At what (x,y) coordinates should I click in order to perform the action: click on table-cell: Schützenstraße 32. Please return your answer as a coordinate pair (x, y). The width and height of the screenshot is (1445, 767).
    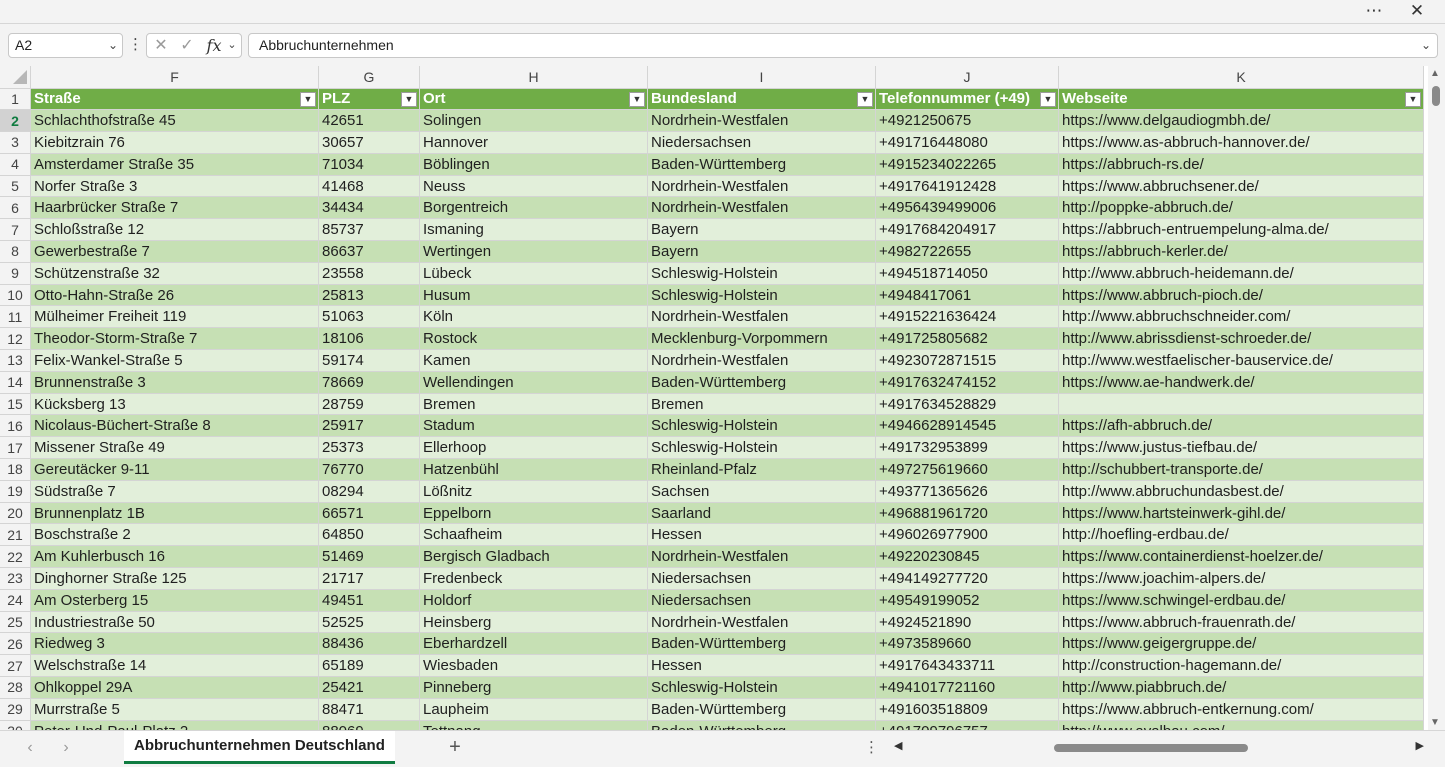
    Looking at the image, I should click on (174, 273).